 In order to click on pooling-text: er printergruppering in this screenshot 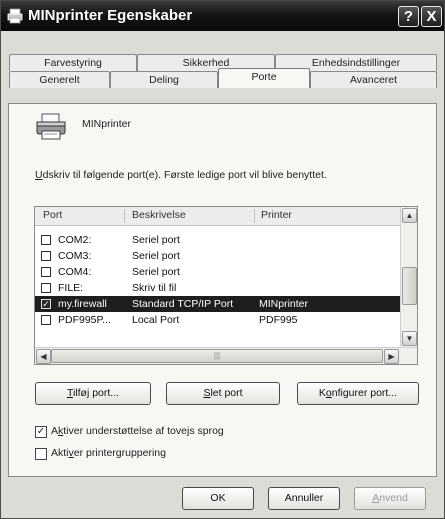, I will do `click(119, 453)`.